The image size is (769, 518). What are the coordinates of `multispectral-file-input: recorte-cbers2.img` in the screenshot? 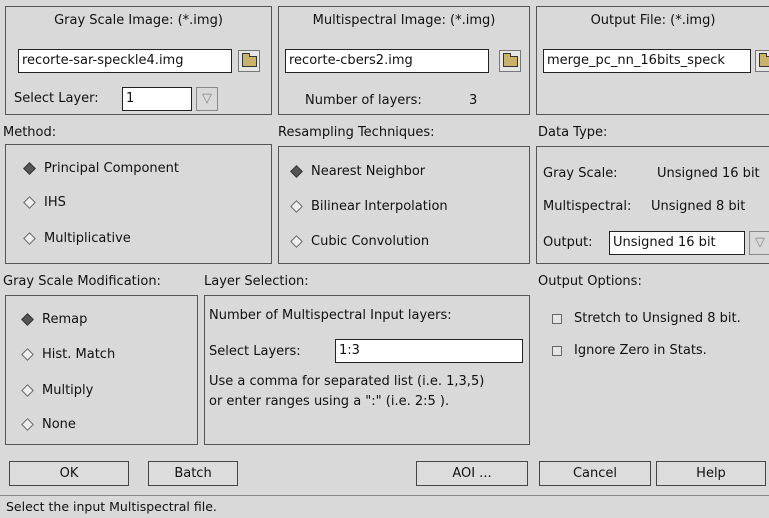 It's located at (387, 61).